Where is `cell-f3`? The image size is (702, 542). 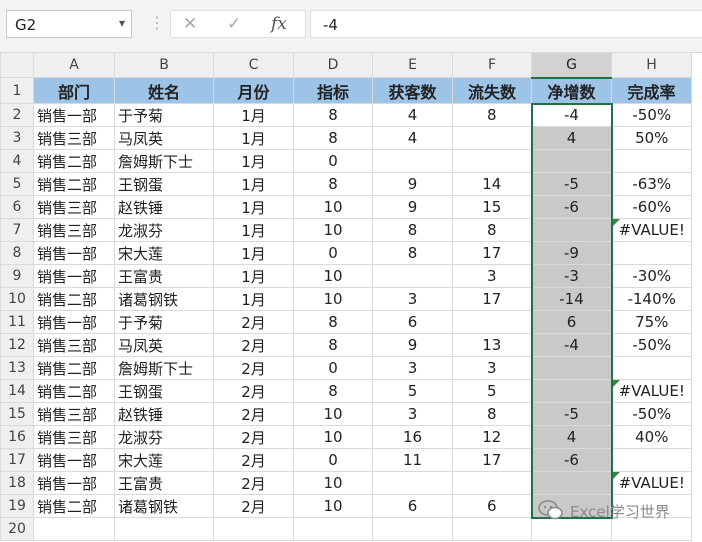
cell-f3 is located at coordinates (492, 138).